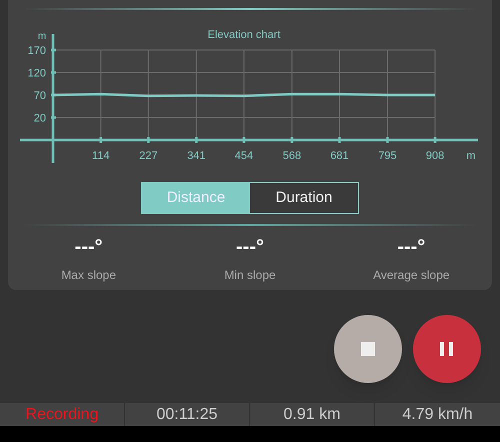 Image resolution: width=500 pixels, height=442 pixels. Describe the element at coordinates (148, 156) in the screenshot. I see `x-tick-label: 227` at that location.